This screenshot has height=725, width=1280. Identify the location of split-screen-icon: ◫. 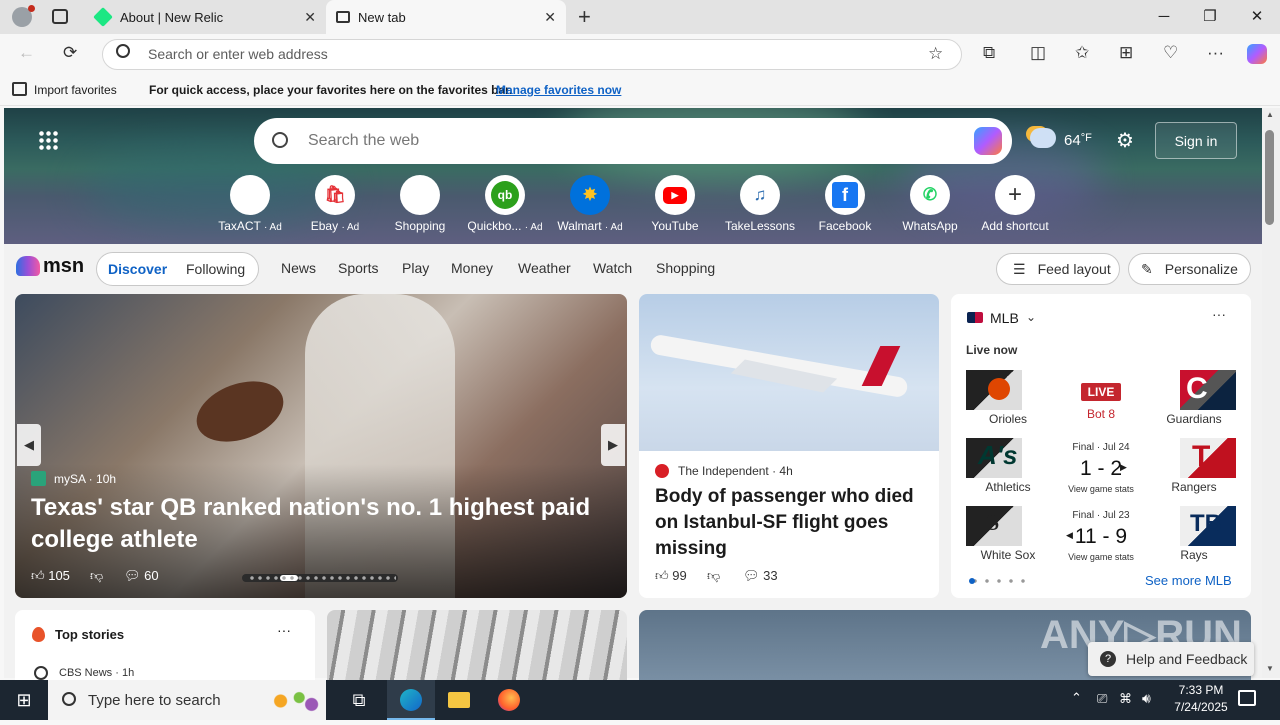
(1038, 53).